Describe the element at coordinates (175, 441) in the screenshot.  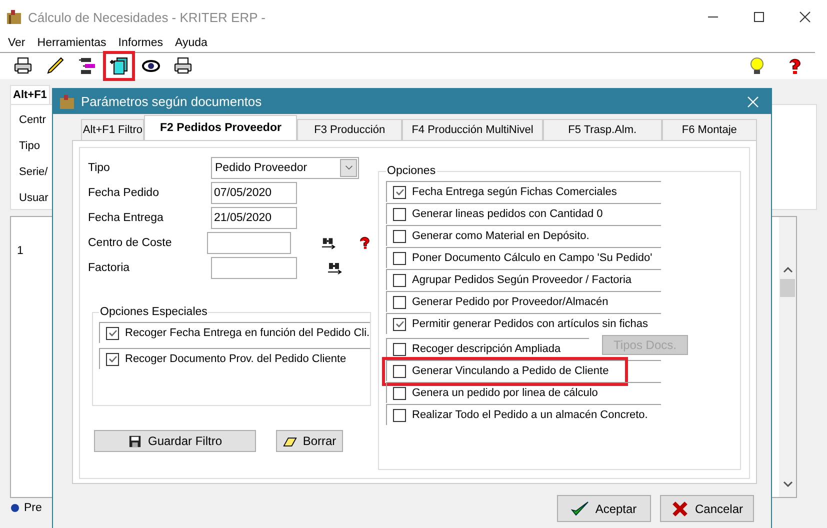
I see `action-button: Guardar Filtro` at that location.